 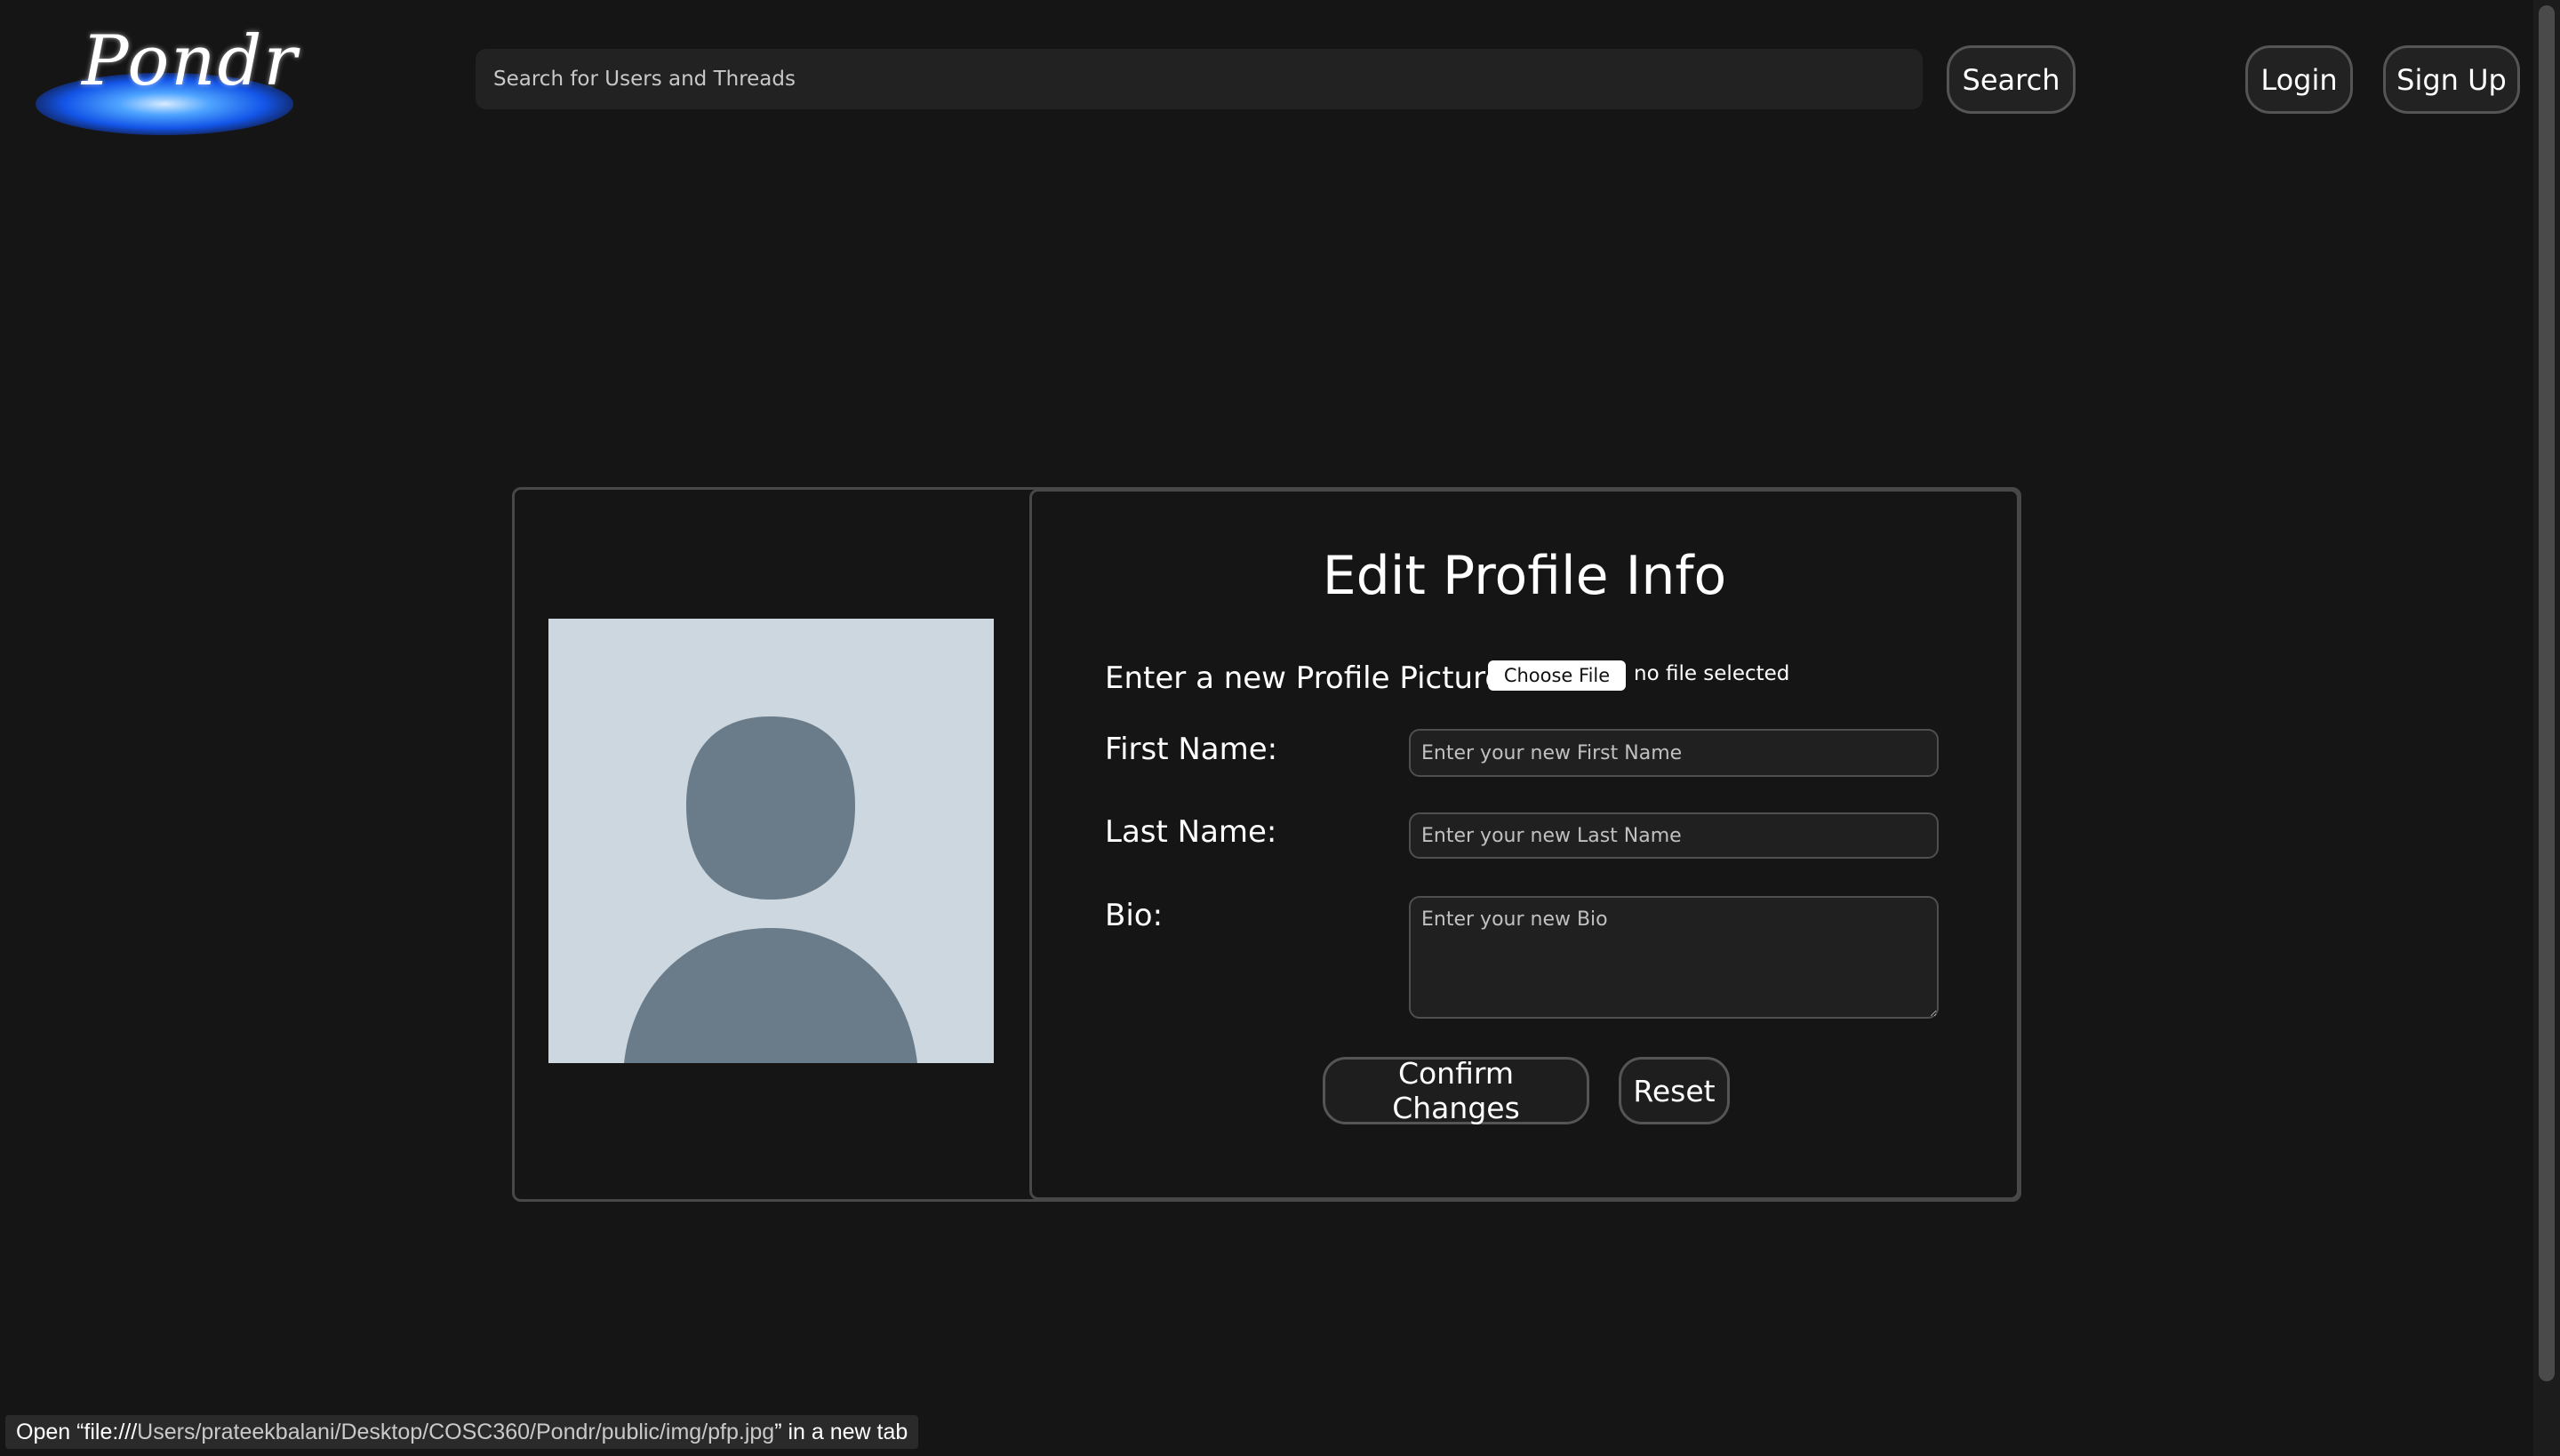 I want to click on bio-field, so click(x=1674, y=957).